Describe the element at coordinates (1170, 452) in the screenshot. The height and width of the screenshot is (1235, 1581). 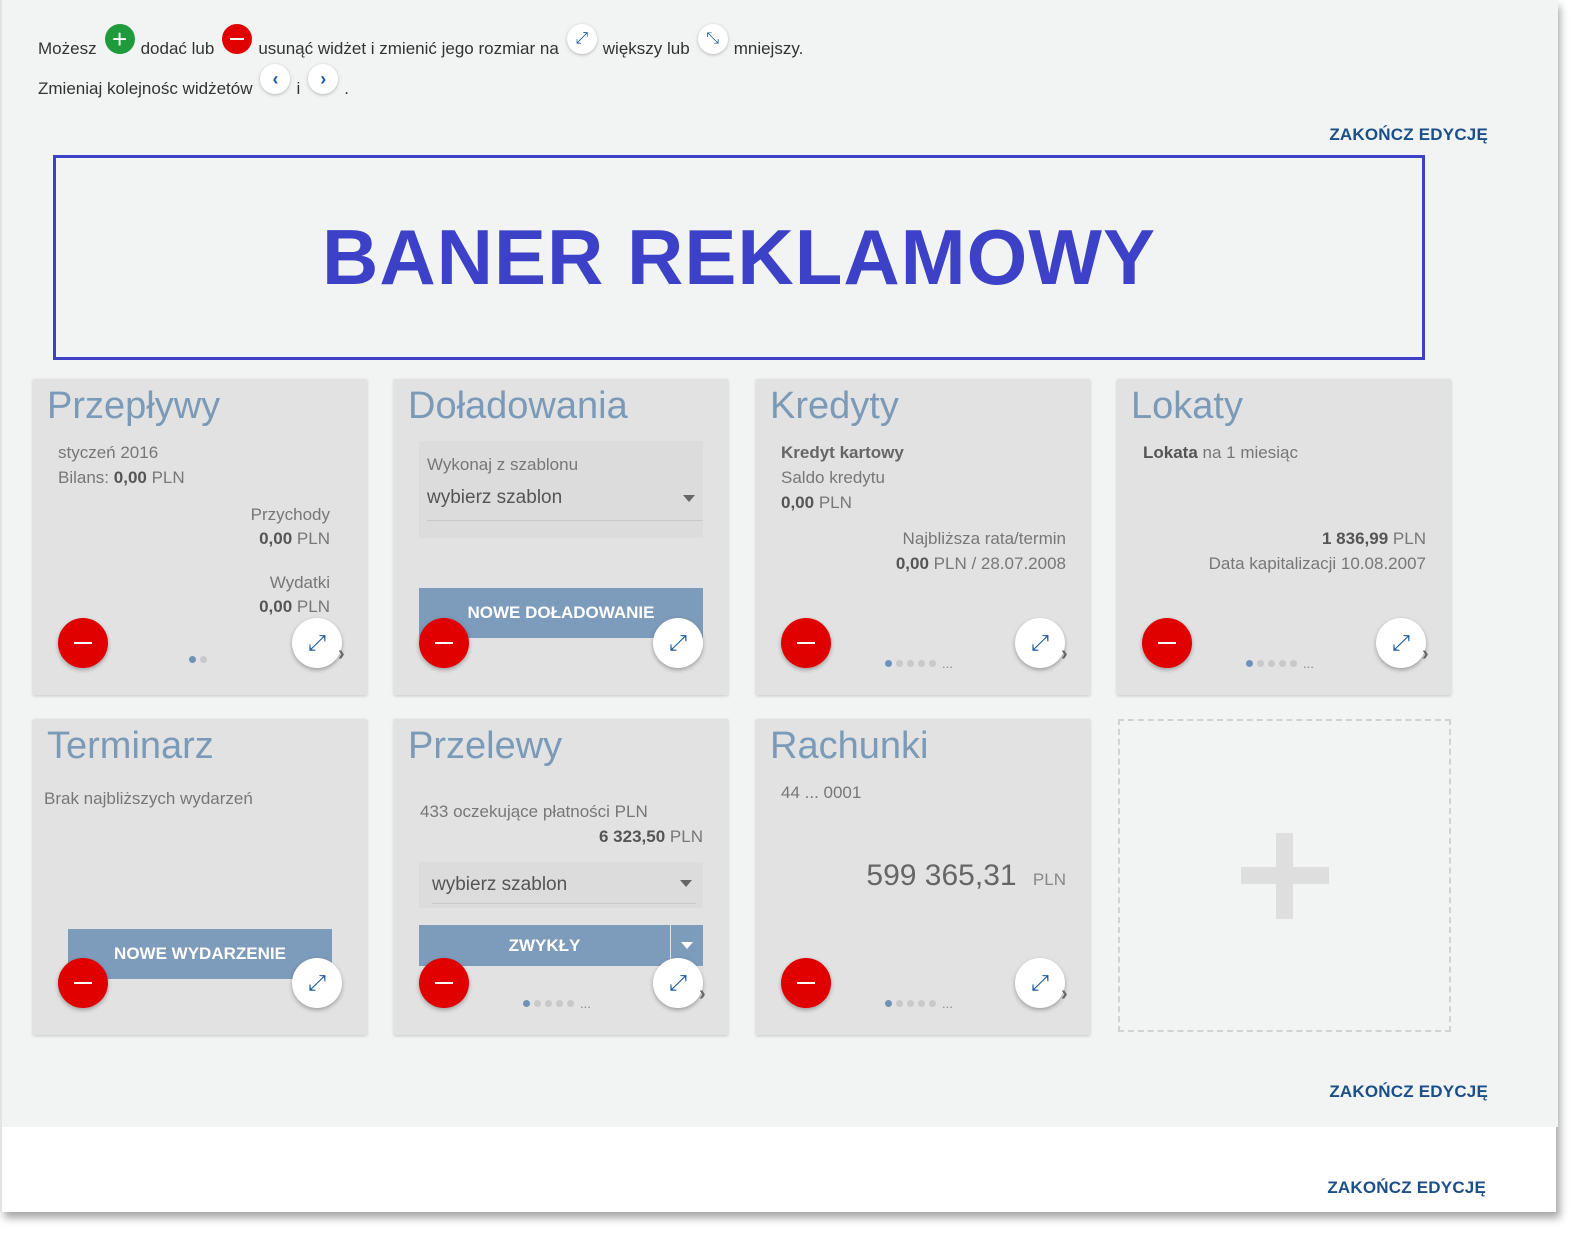
I see `deposit-product-name: Lokata` at that location.